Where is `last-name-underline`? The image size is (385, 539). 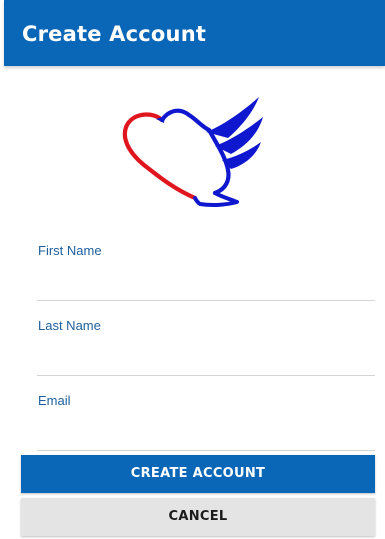
last-name-underline is located at coordinates (206, 375).